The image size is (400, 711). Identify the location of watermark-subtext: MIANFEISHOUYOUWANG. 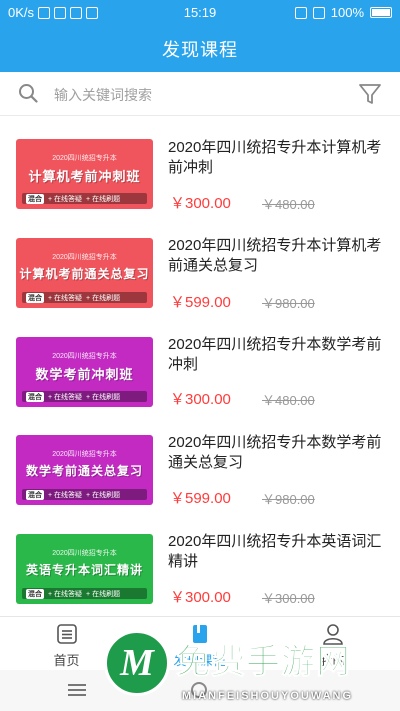
(268, 696).